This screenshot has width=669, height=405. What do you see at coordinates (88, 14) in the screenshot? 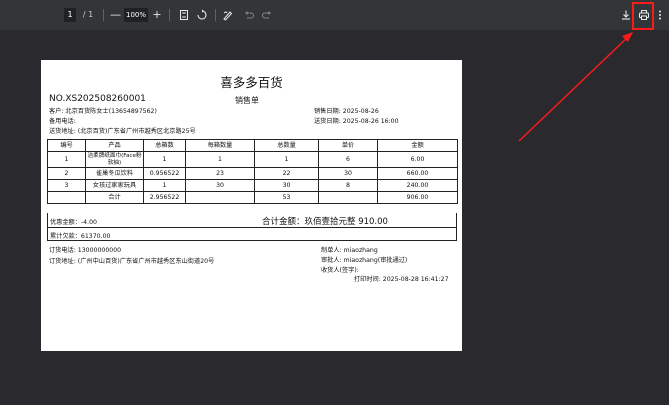
I see `page-total: / 1` at bounding box center [88, 14].